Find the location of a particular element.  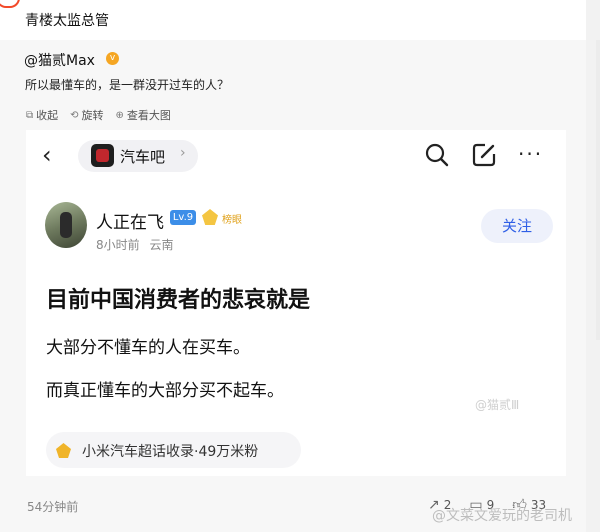

rotate-button: ⟲ 旋转 is located at coordinates (86, 115).